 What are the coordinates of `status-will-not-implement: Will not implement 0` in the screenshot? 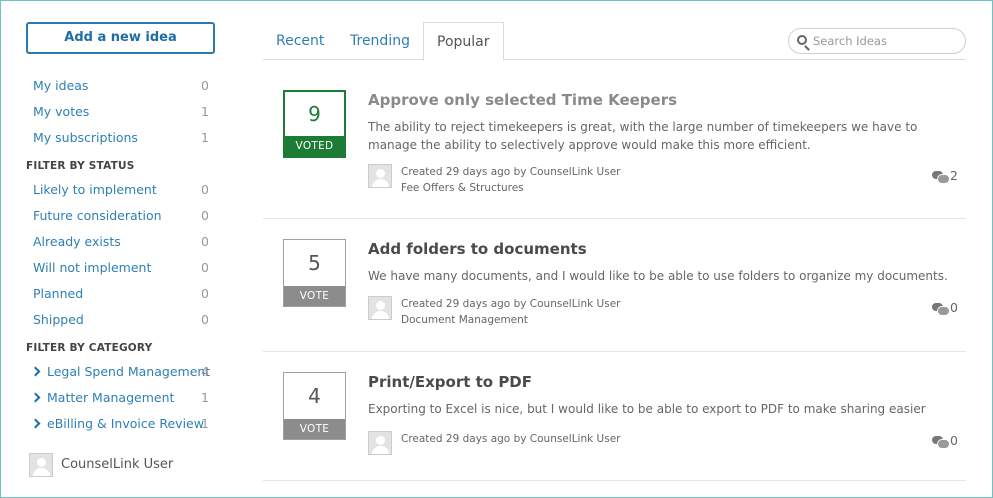 It's located at (121, 268).